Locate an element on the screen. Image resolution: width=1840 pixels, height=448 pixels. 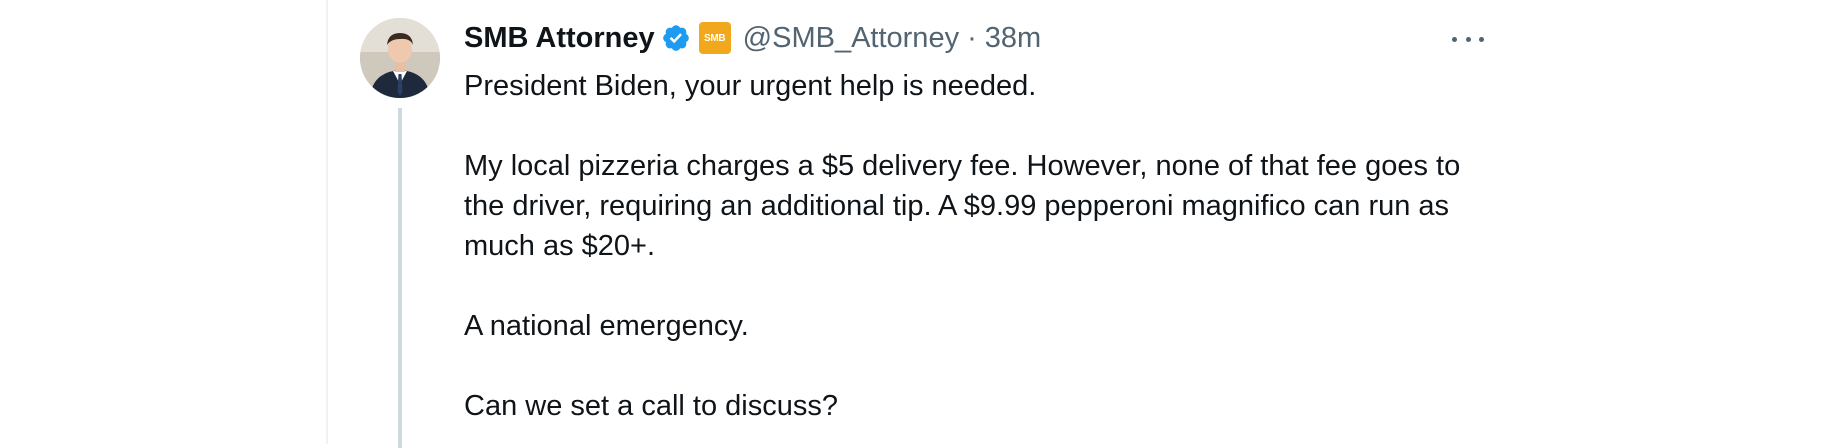
timeline-column-border is located at coordinates (327, 222).